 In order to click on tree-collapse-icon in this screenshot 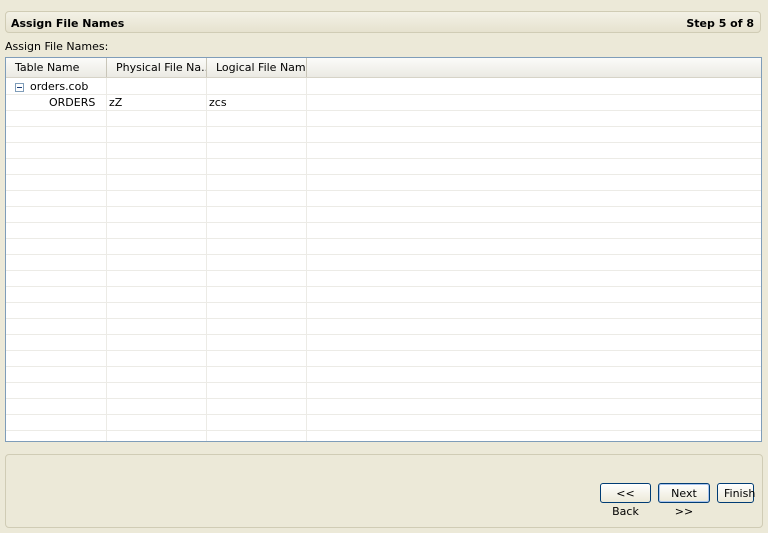, I will do `click(19, 87)`.